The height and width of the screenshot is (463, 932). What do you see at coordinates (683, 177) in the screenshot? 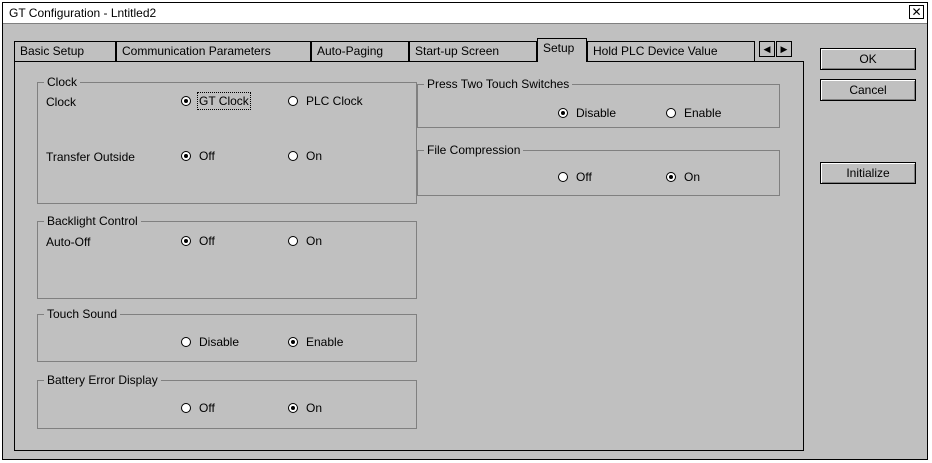
I see `radio-file-compression-on: On` at bounding box center [683, 177].